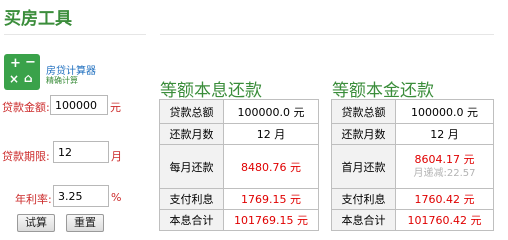  I want to click on minus-glyph: −, so click(30, 62).